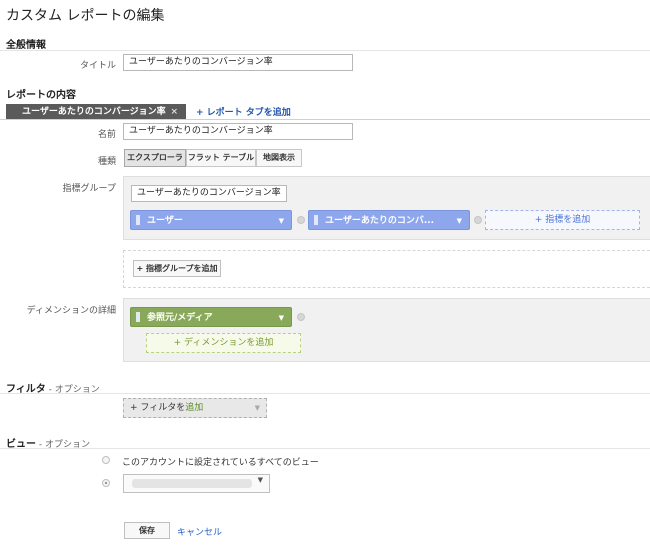 This screenshot has height=552, width=650. Describe the element at coordinates (220, 463) in the screenshot. I see `all-views-label: このアカウントに設定されているすべてのビュー` at that location.